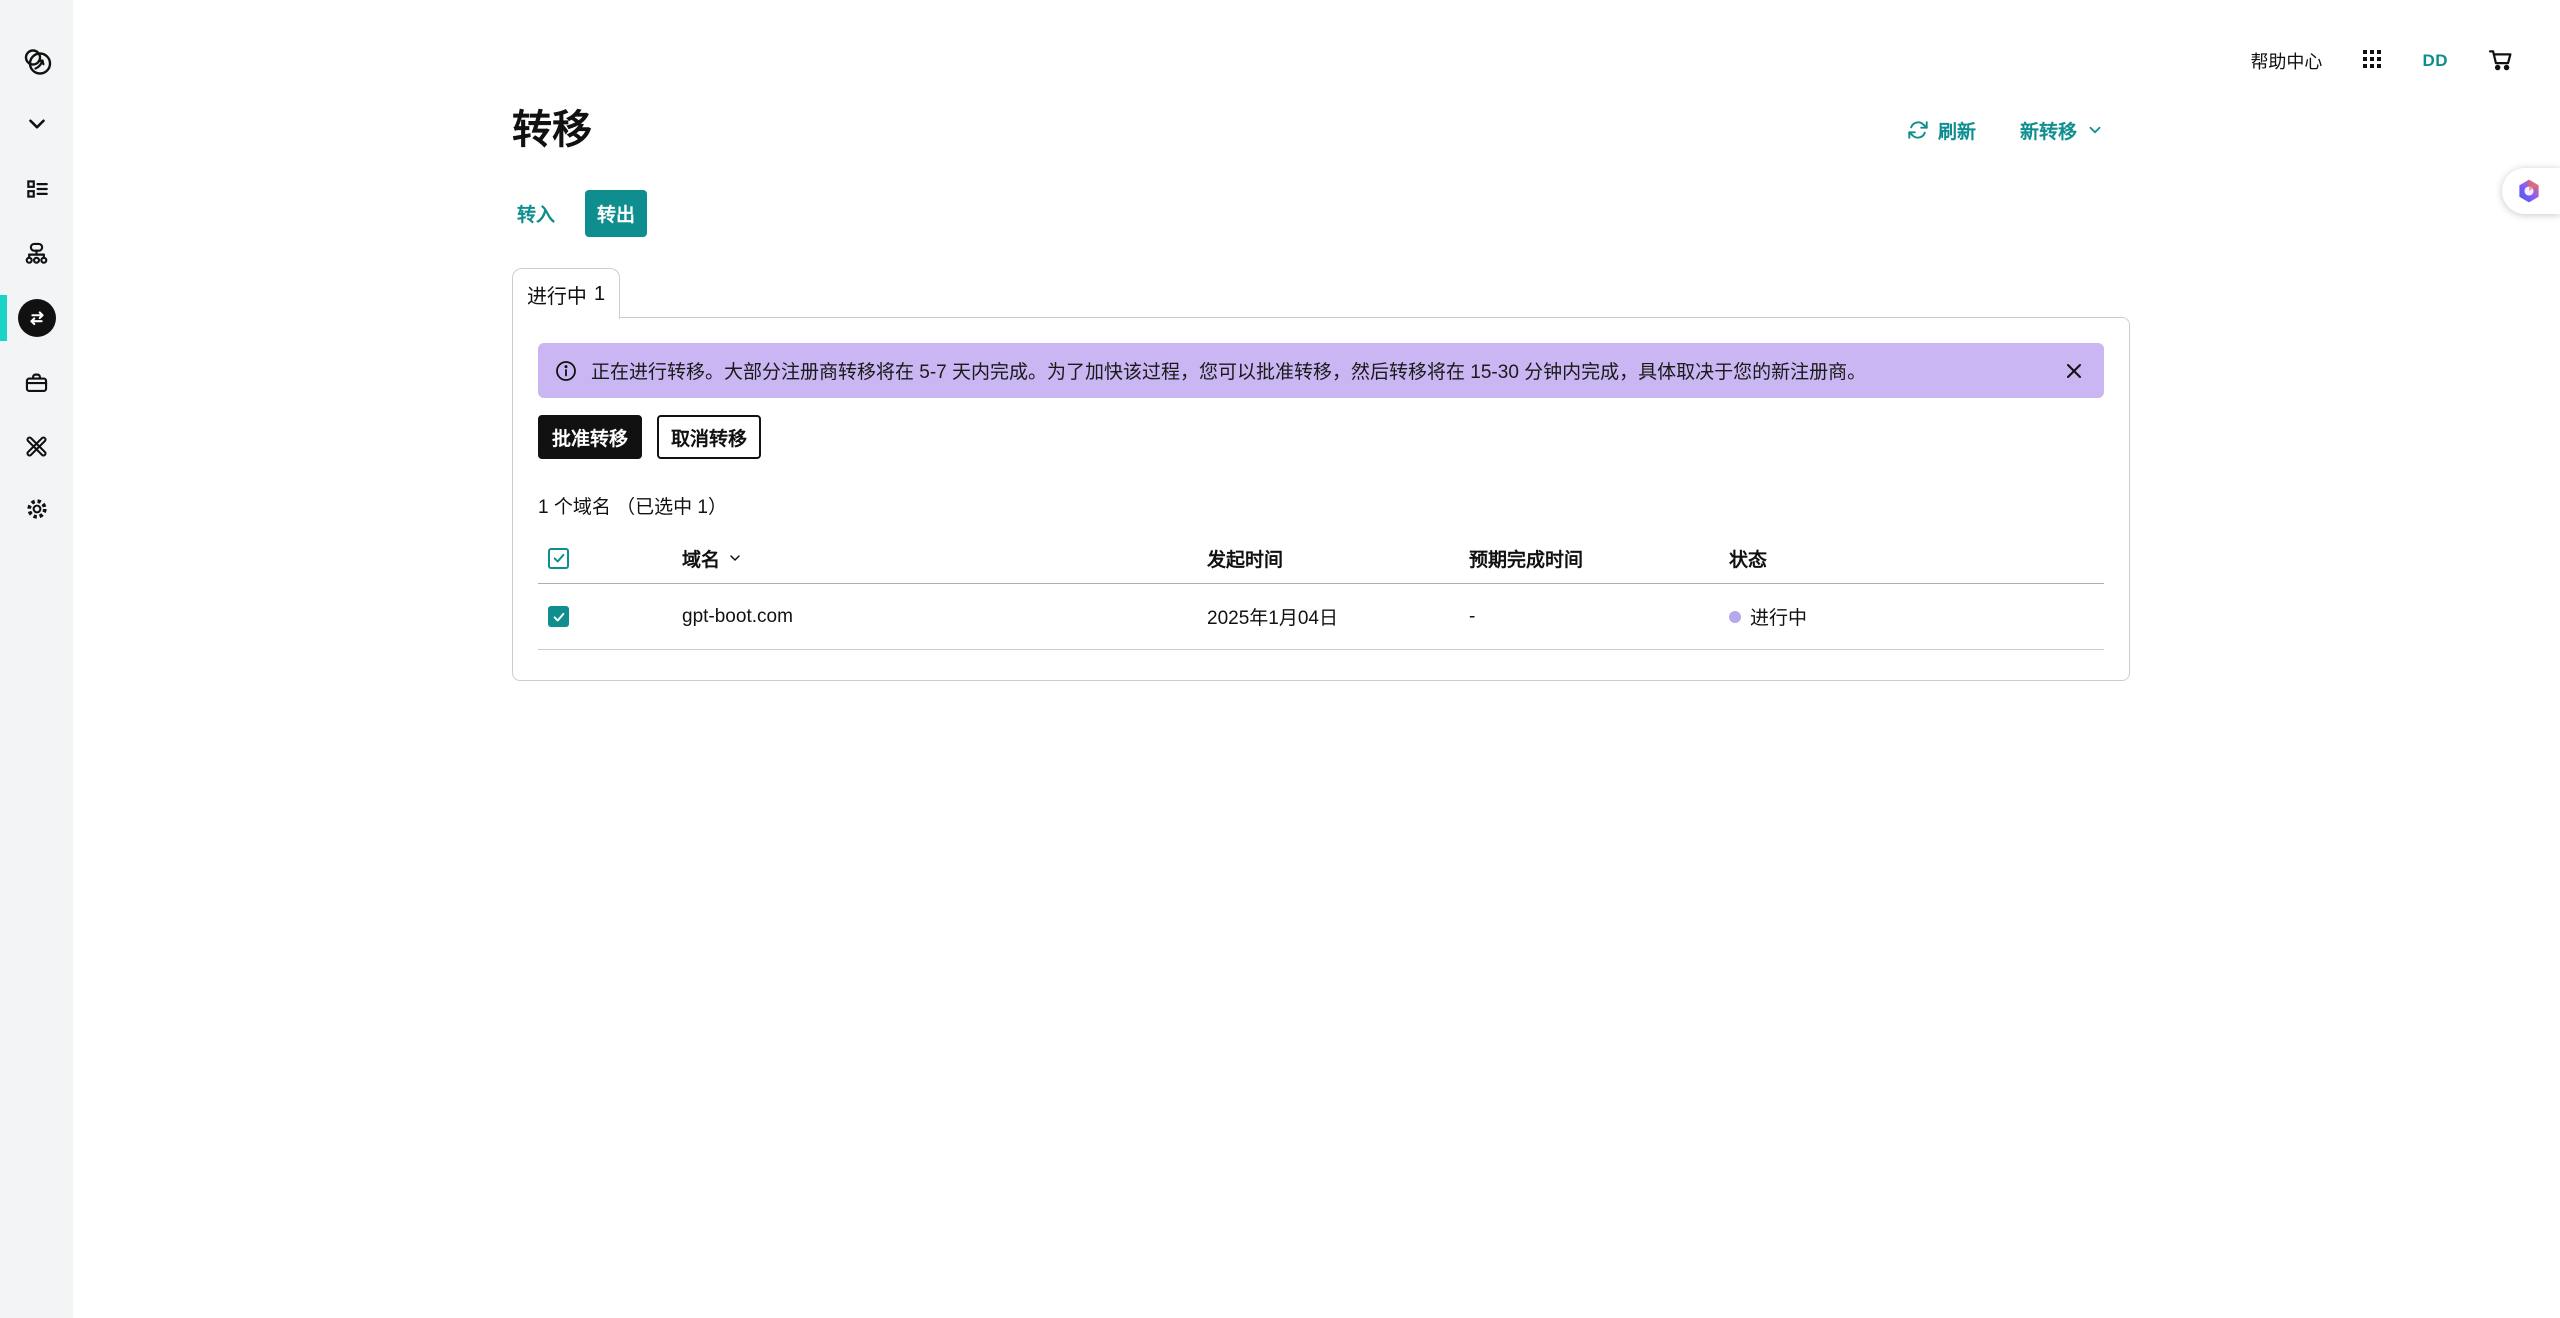 Image resolution: width=2560 pixels, height=1318 pixels. Describe the element at coordinates (1748, 560) in the screenshot. I see `column-header-status: 状态` at that location.